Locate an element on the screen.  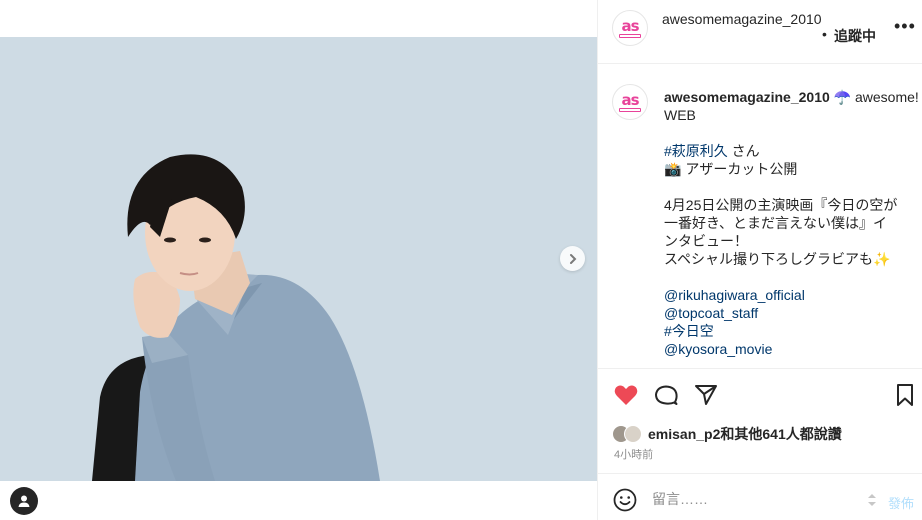
likes-summary: emisan_p2和其他641人都說讚 is located at coordinates (727, 434).